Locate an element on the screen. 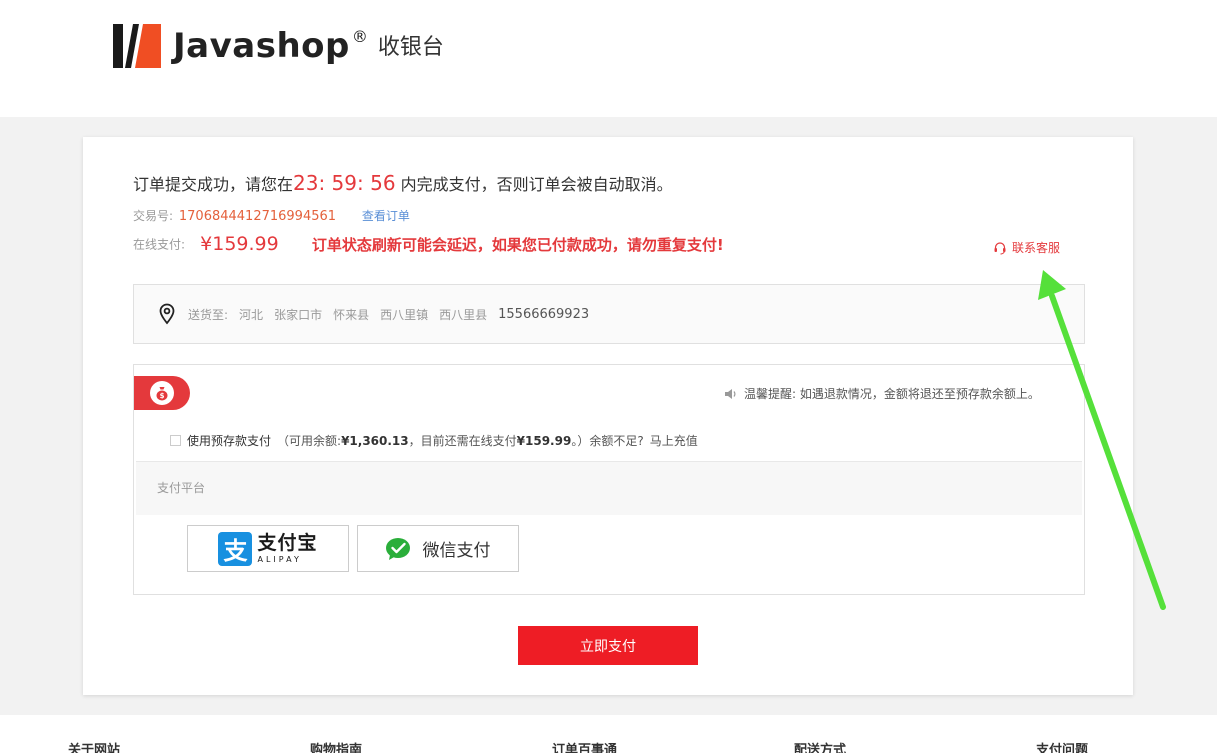  address-detail: 西八里县 is located at coordinates (463, 314).